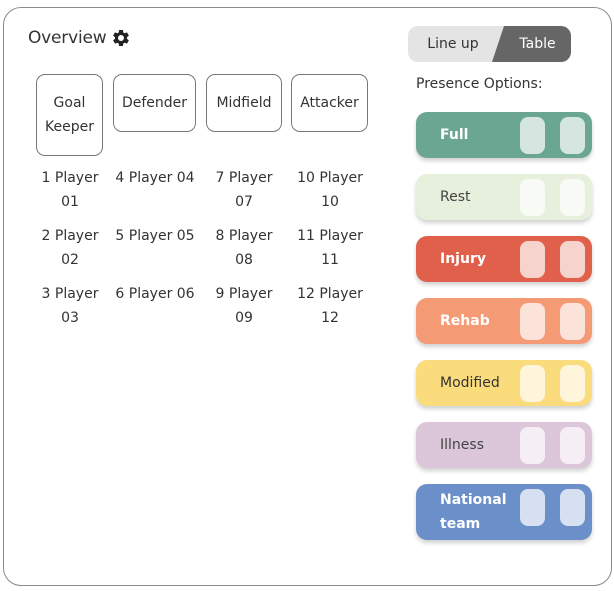  Describe the element at coordinates (454, 135) in the screenshot. I see `presence-option-label: Full` at that location.